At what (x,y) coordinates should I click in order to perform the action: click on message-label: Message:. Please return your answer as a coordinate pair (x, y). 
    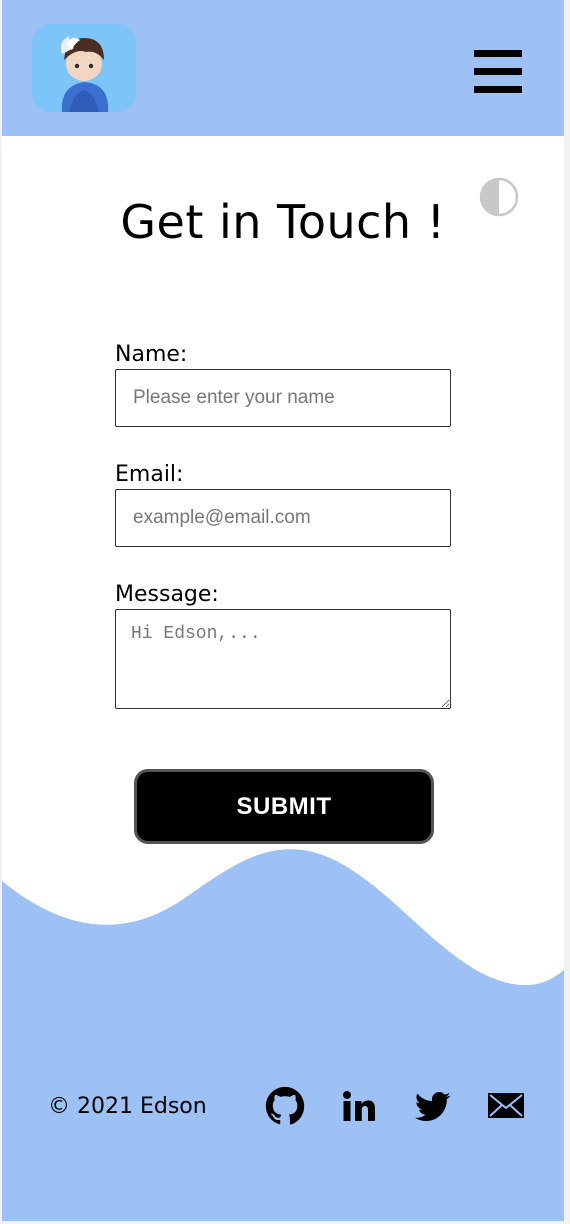
    Looking at the image, I should click on (167, 594).